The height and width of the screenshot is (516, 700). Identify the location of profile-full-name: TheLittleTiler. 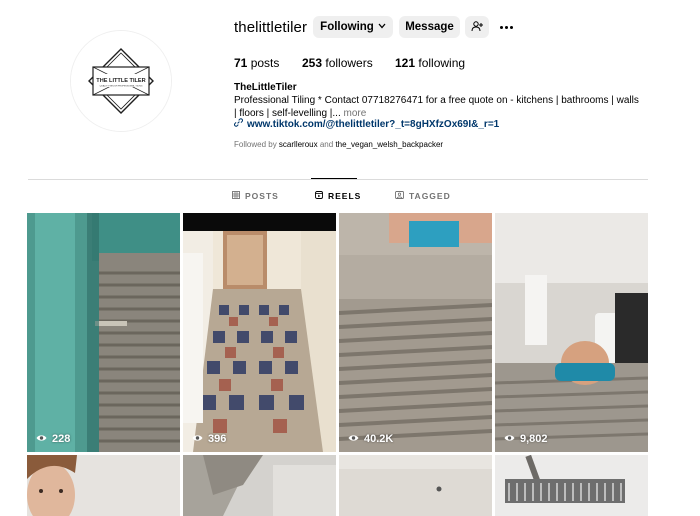
(265, 87).